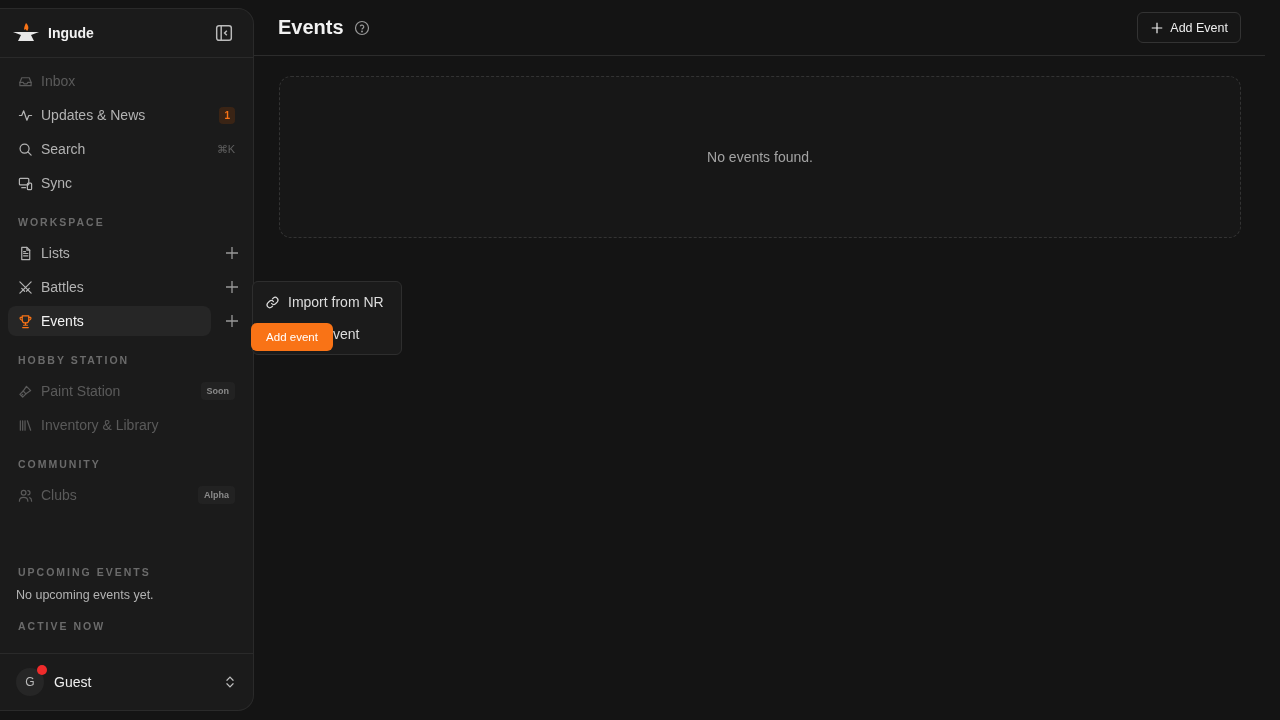  Describe the element at coordinates (26, 33) in the screenshot. I see `anvil-flame-logo` at that location.